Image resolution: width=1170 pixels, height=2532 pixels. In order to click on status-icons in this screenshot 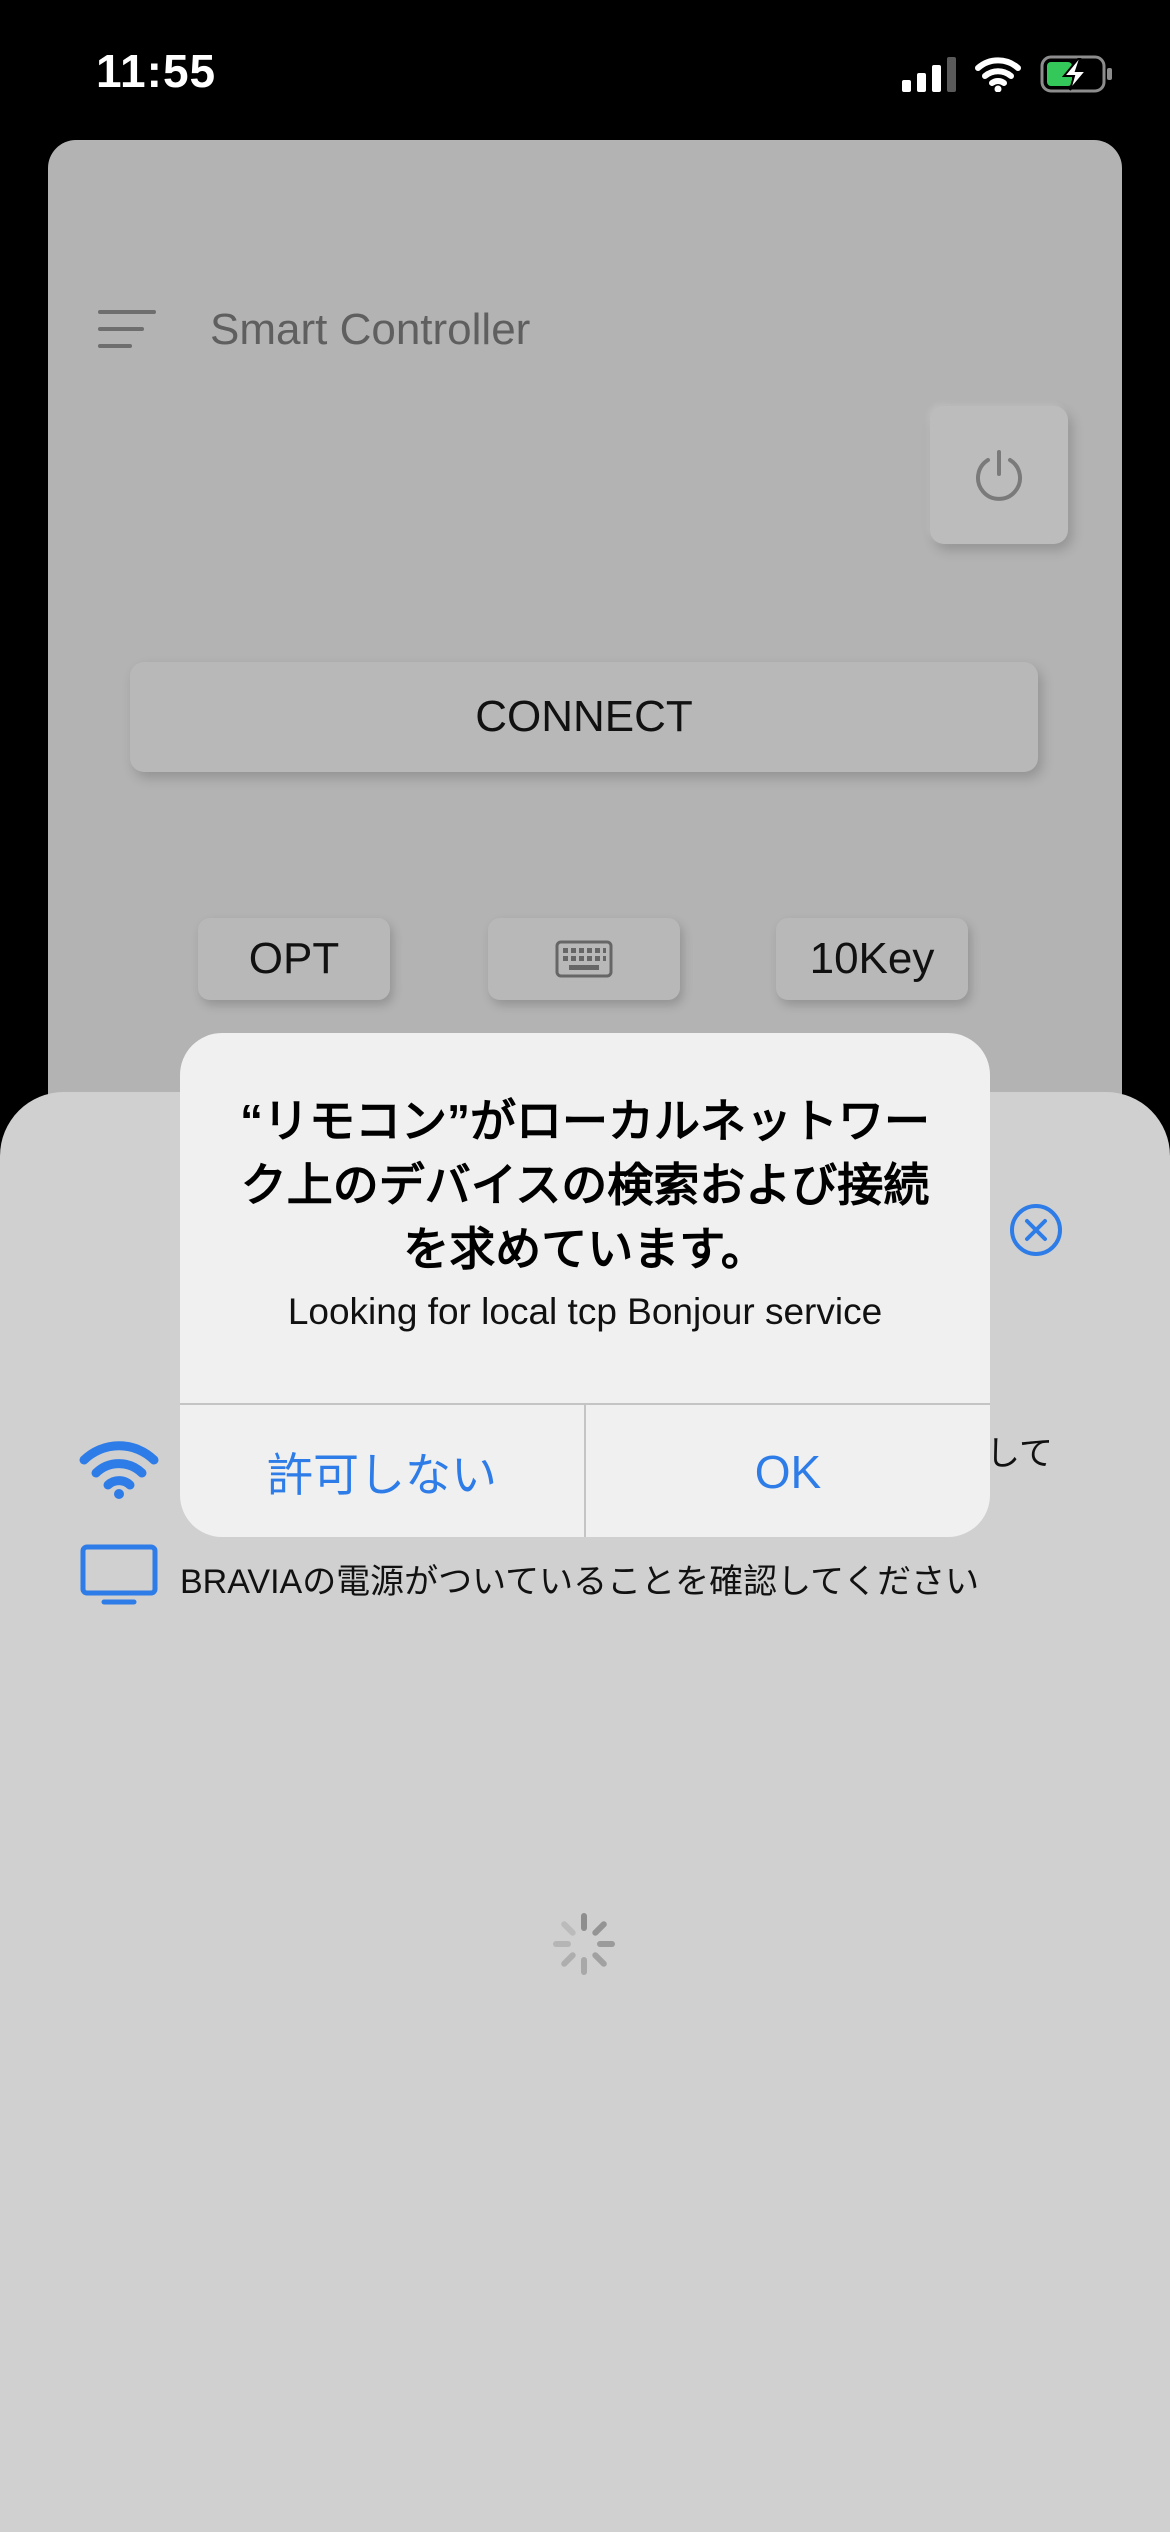, I will do `click(1008, 74)`.